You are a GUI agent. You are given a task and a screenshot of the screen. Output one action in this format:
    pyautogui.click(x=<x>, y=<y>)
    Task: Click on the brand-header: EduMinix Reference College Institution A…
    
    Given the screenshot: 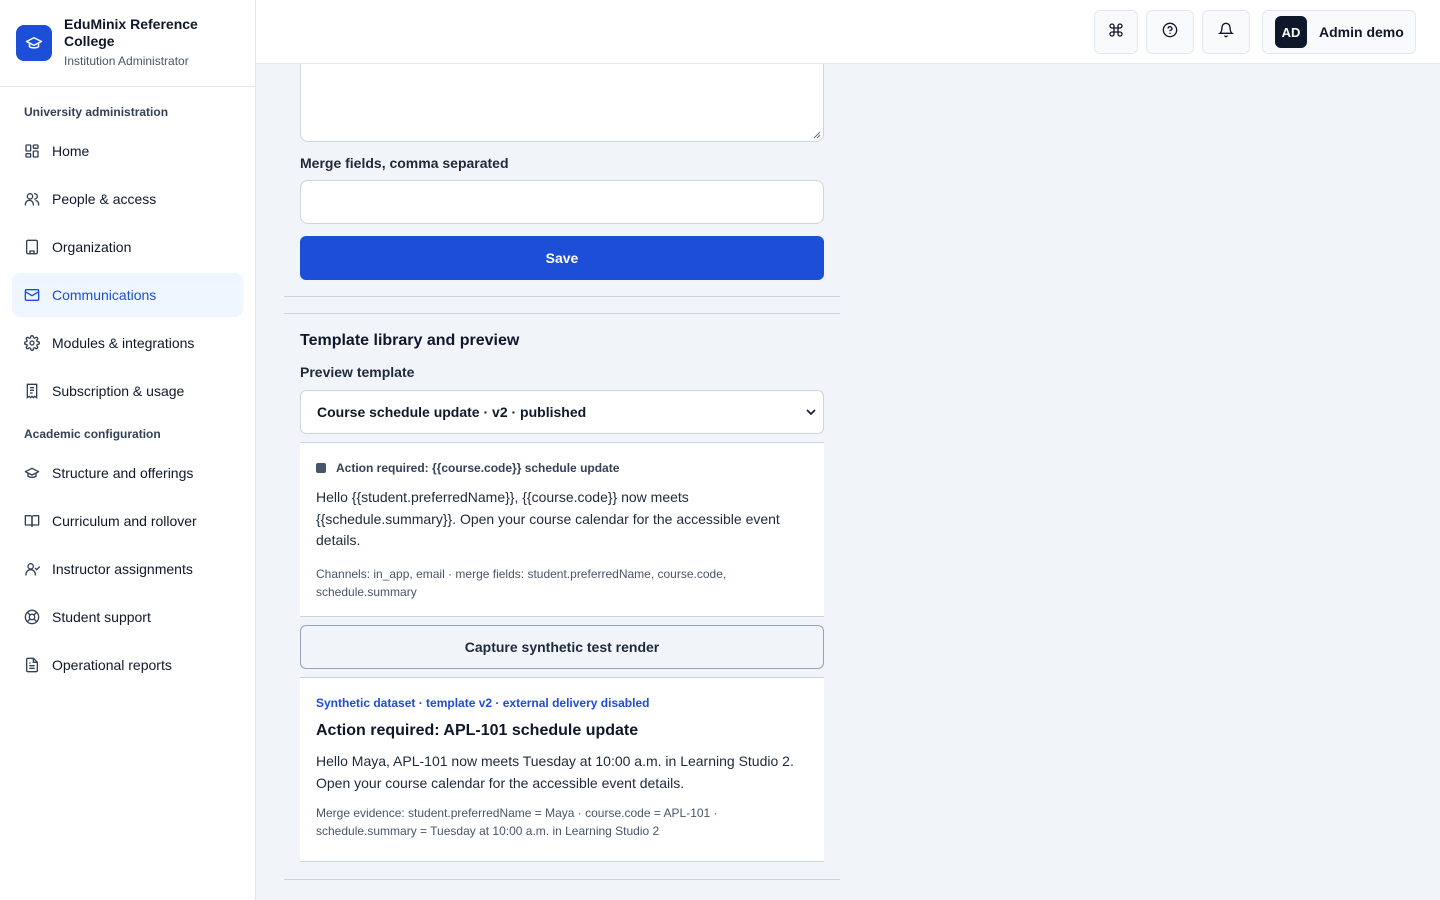 What is the action you would take?
    pyautogui.click(x=127, y=43)
    